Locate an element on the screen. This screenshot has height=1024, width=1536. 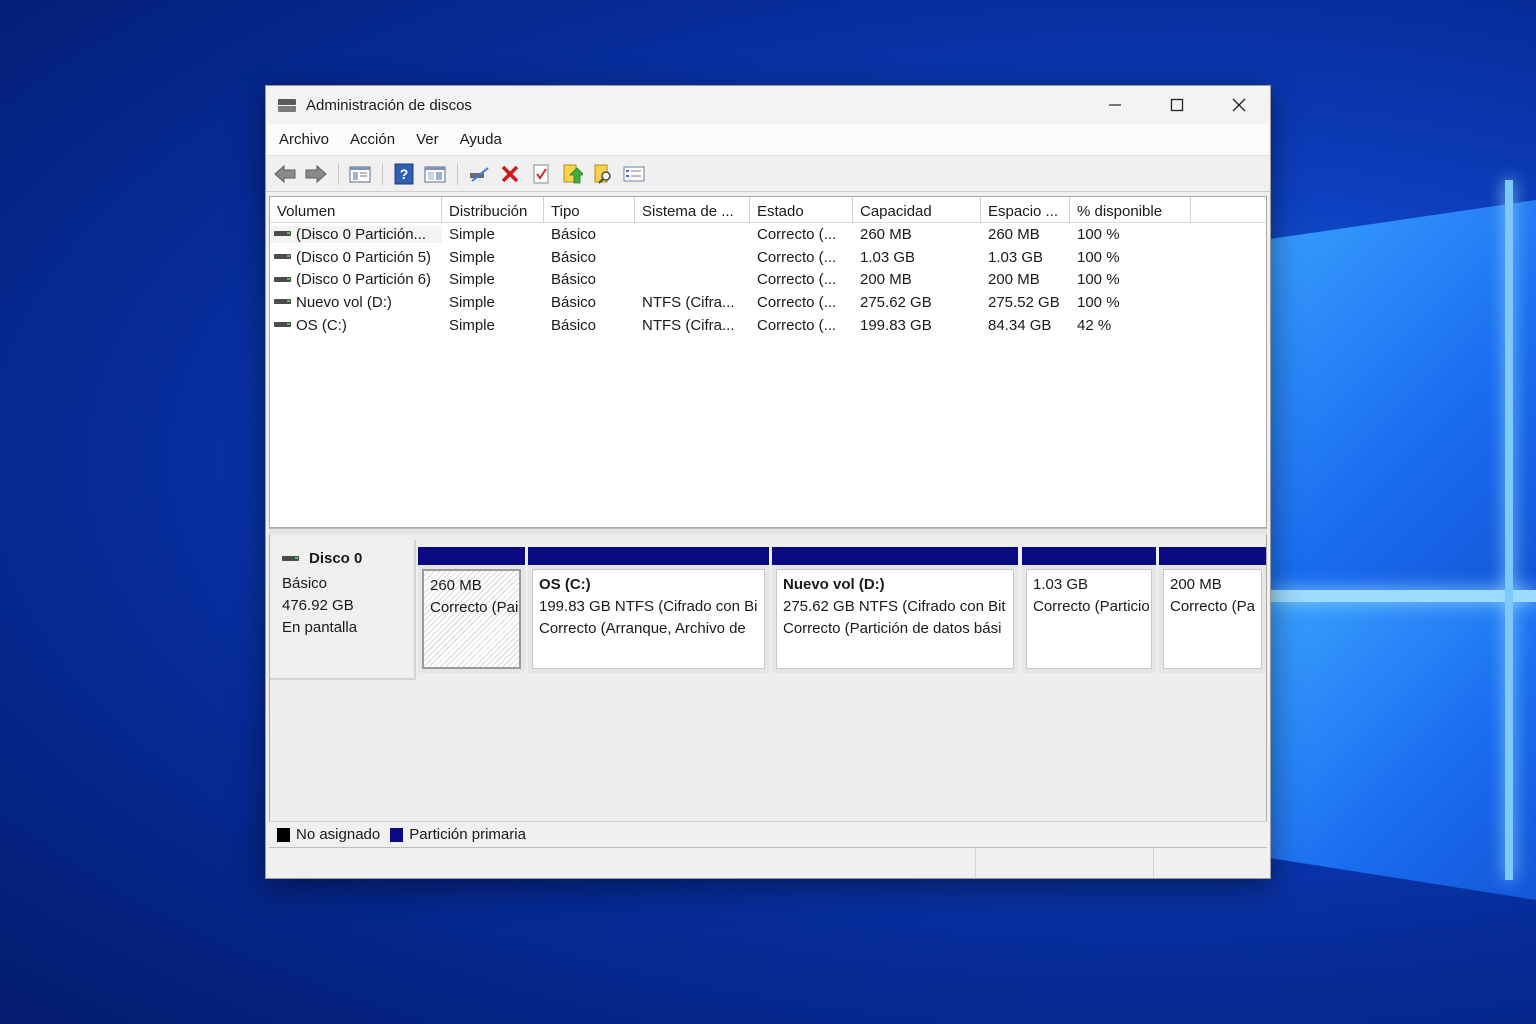
logo-pane-bottom is located at coordinates (1403, 750).